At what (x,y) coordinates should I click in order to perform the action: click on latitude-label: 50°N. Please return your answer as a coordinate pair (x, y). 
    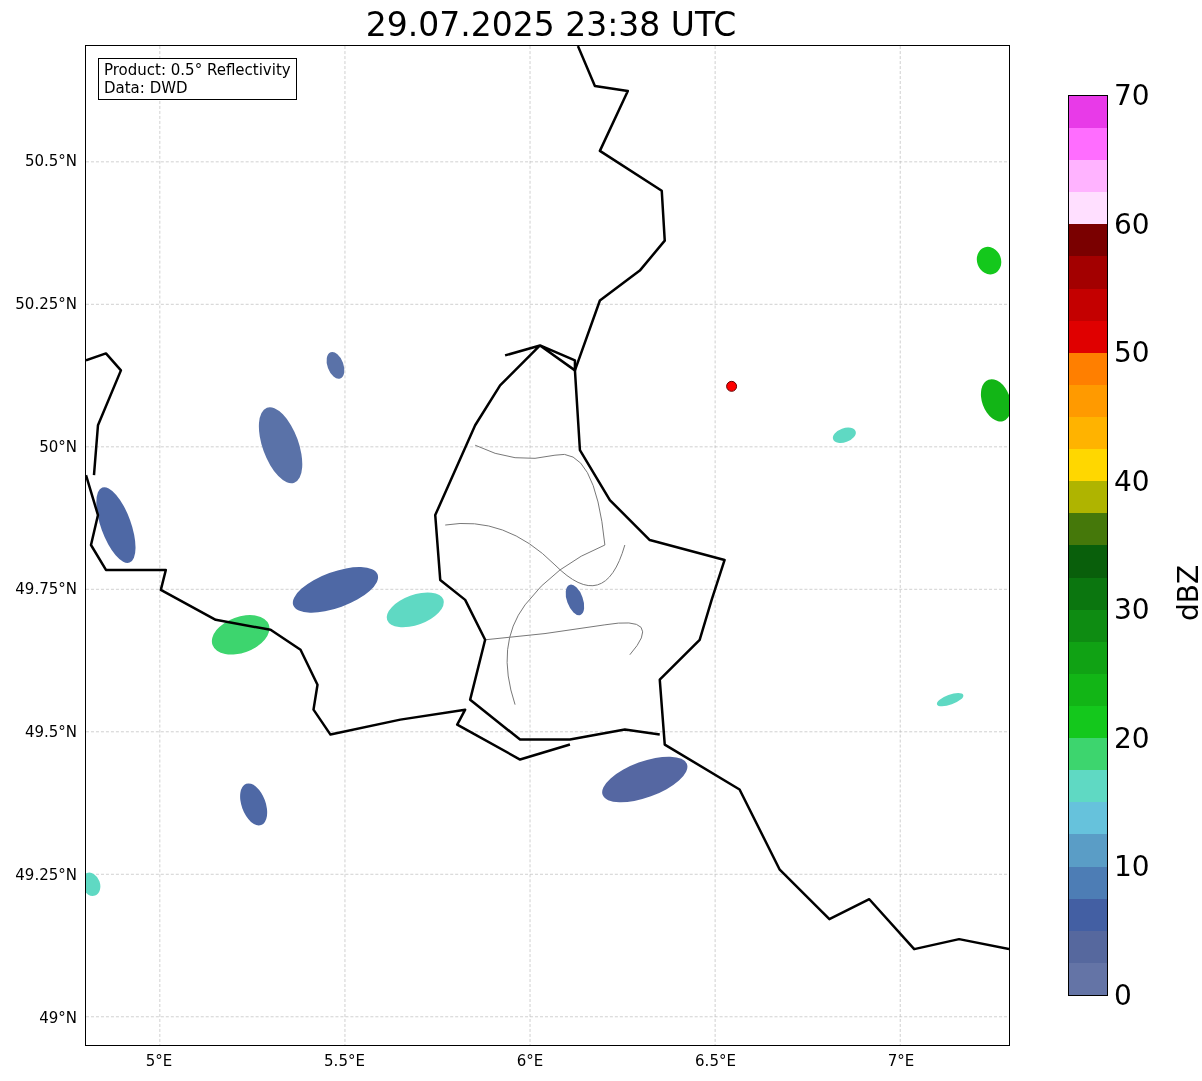
    Looking at the image, I should click on (58, 446).